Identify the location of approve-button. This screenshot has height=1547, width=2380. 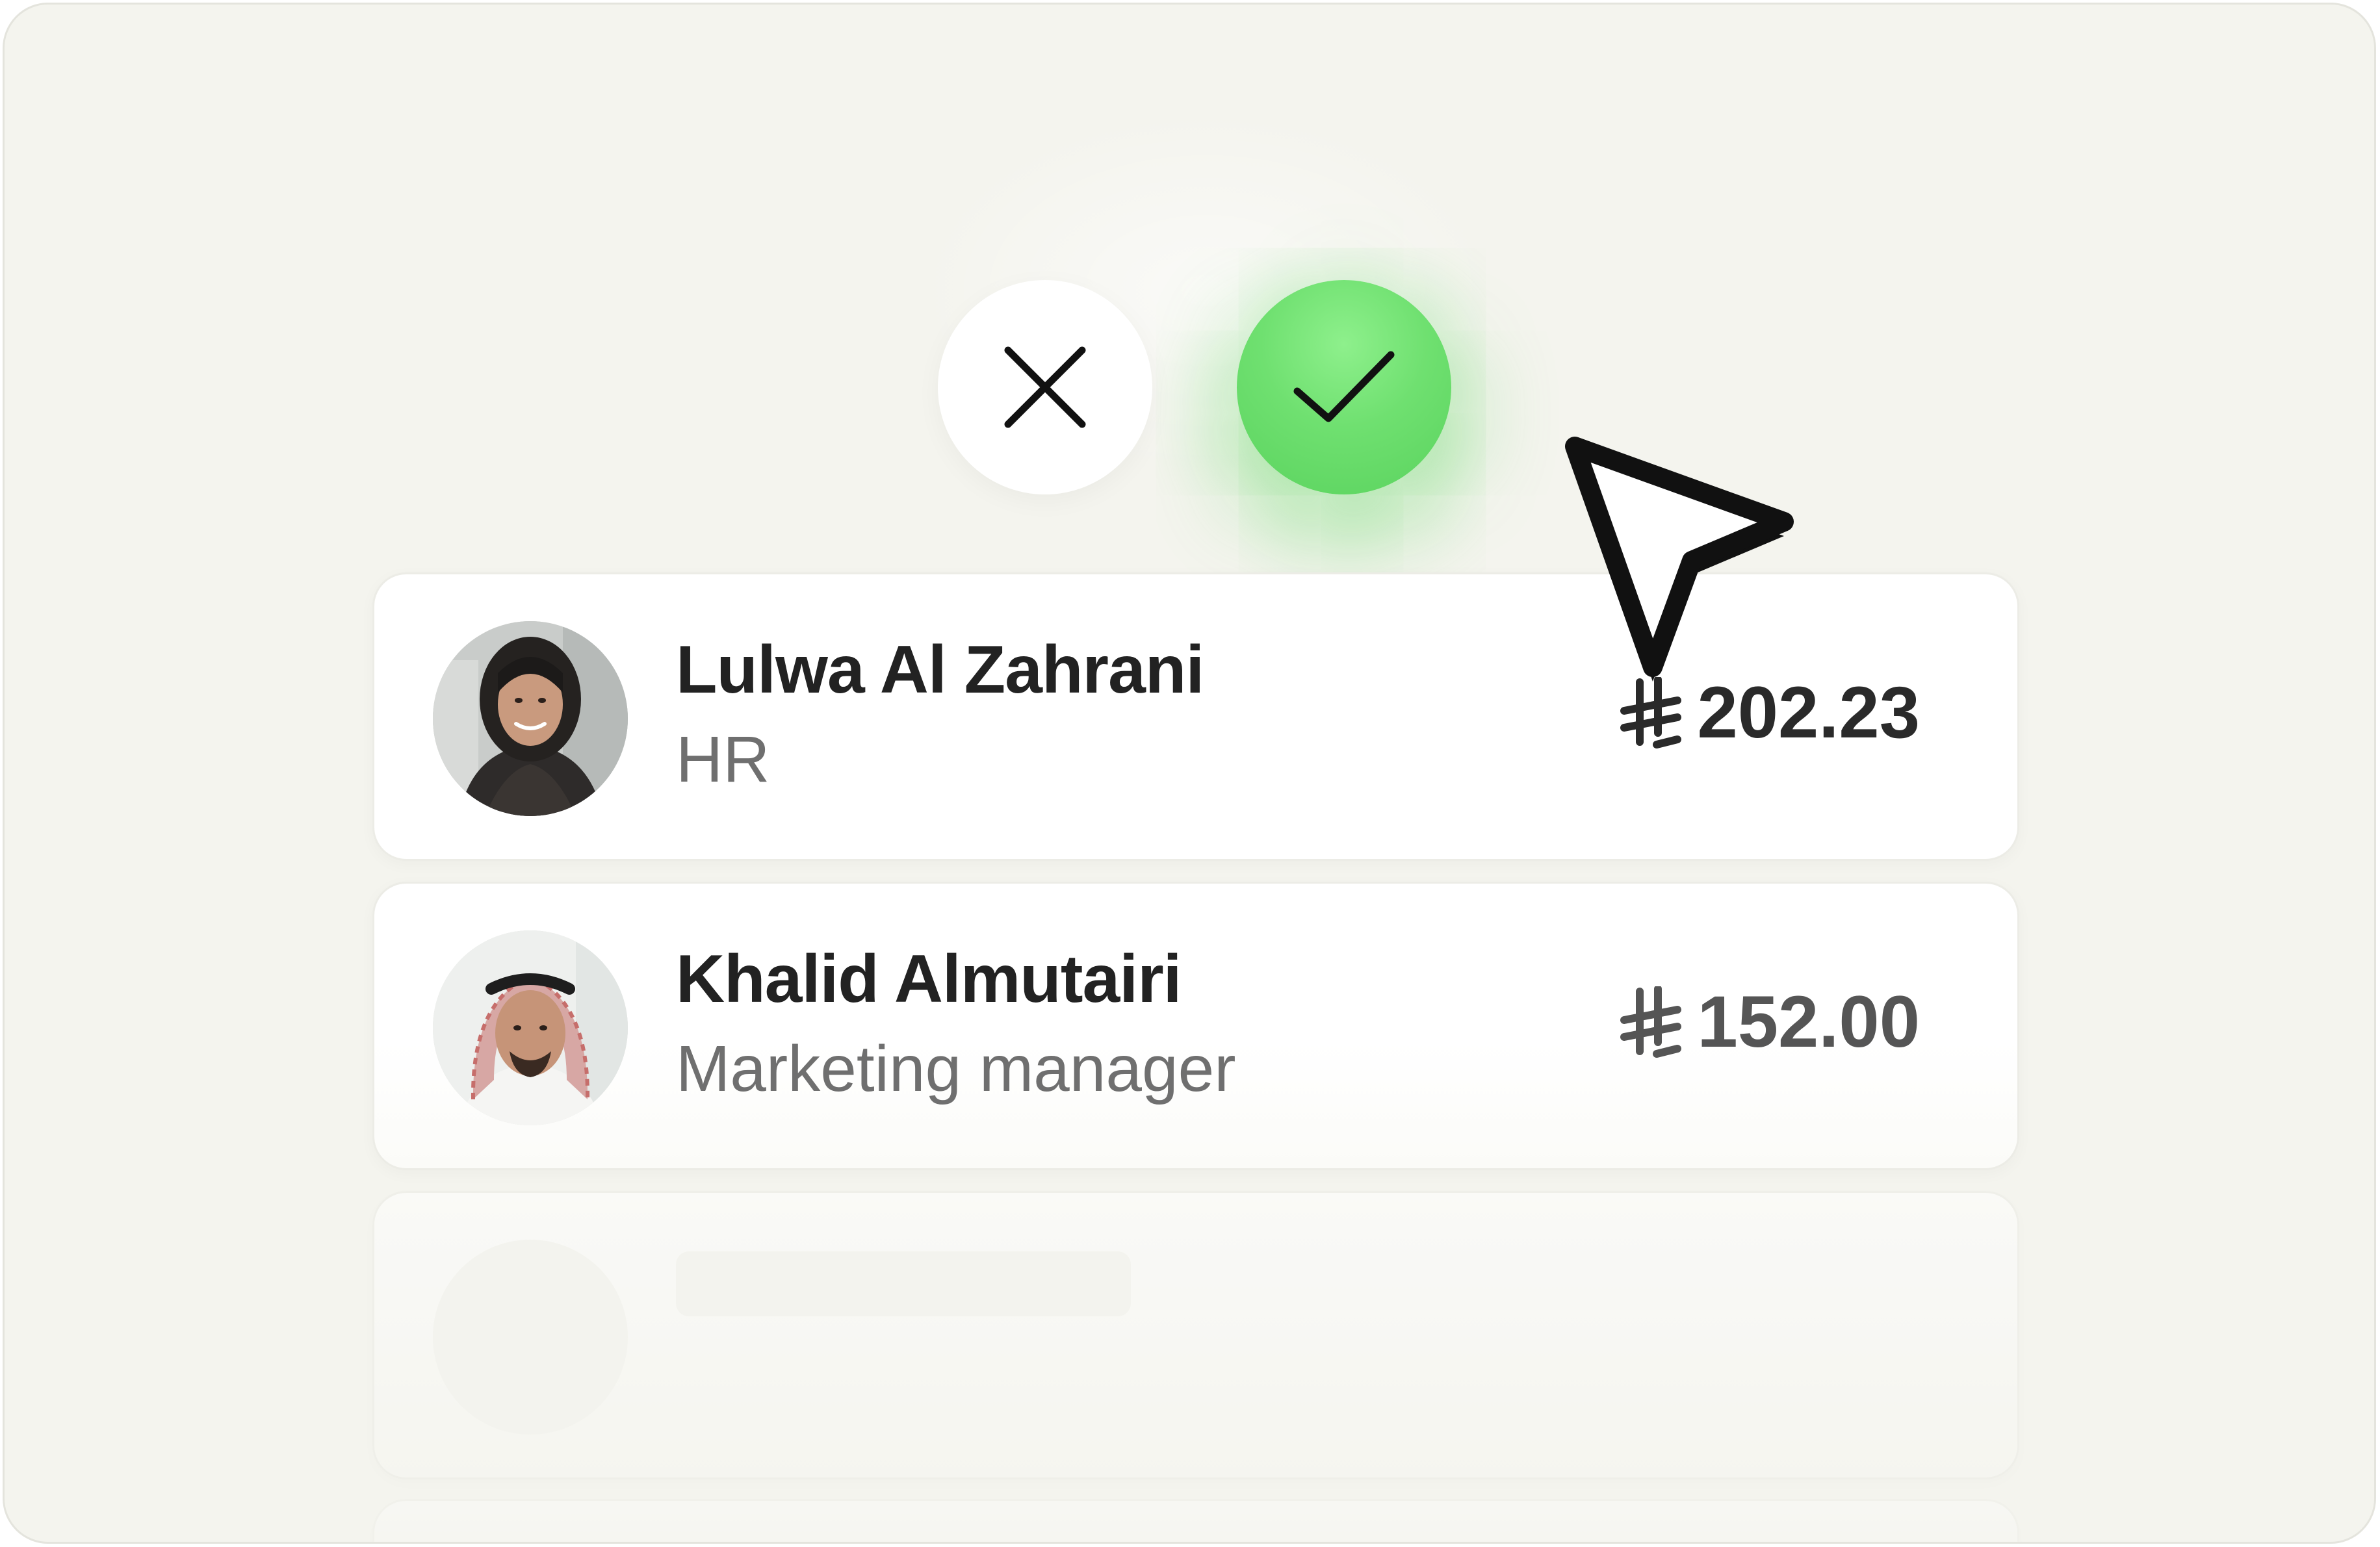
(1344, 387).